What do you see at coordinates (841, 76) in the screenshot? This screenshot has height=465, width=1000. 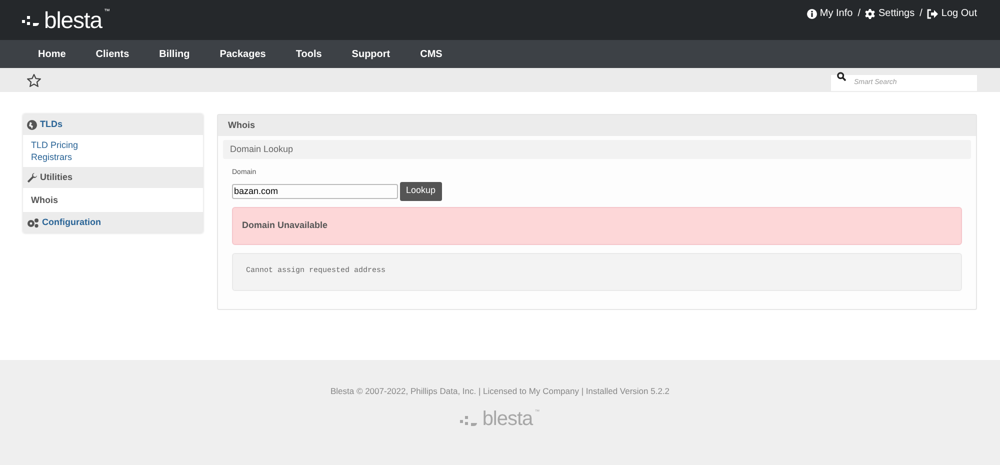 I see `search-icon` at bounding box center [841, 76].